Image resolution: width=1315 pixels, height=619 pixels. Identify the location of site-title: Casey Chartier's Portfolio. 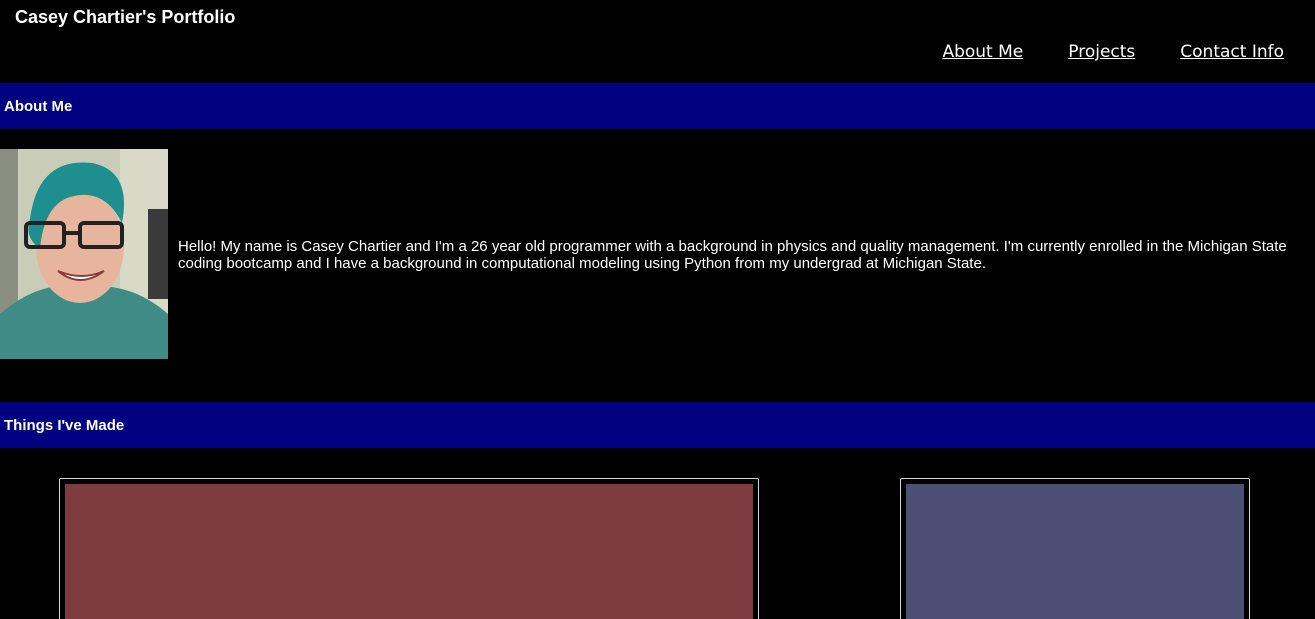
(125, 17).